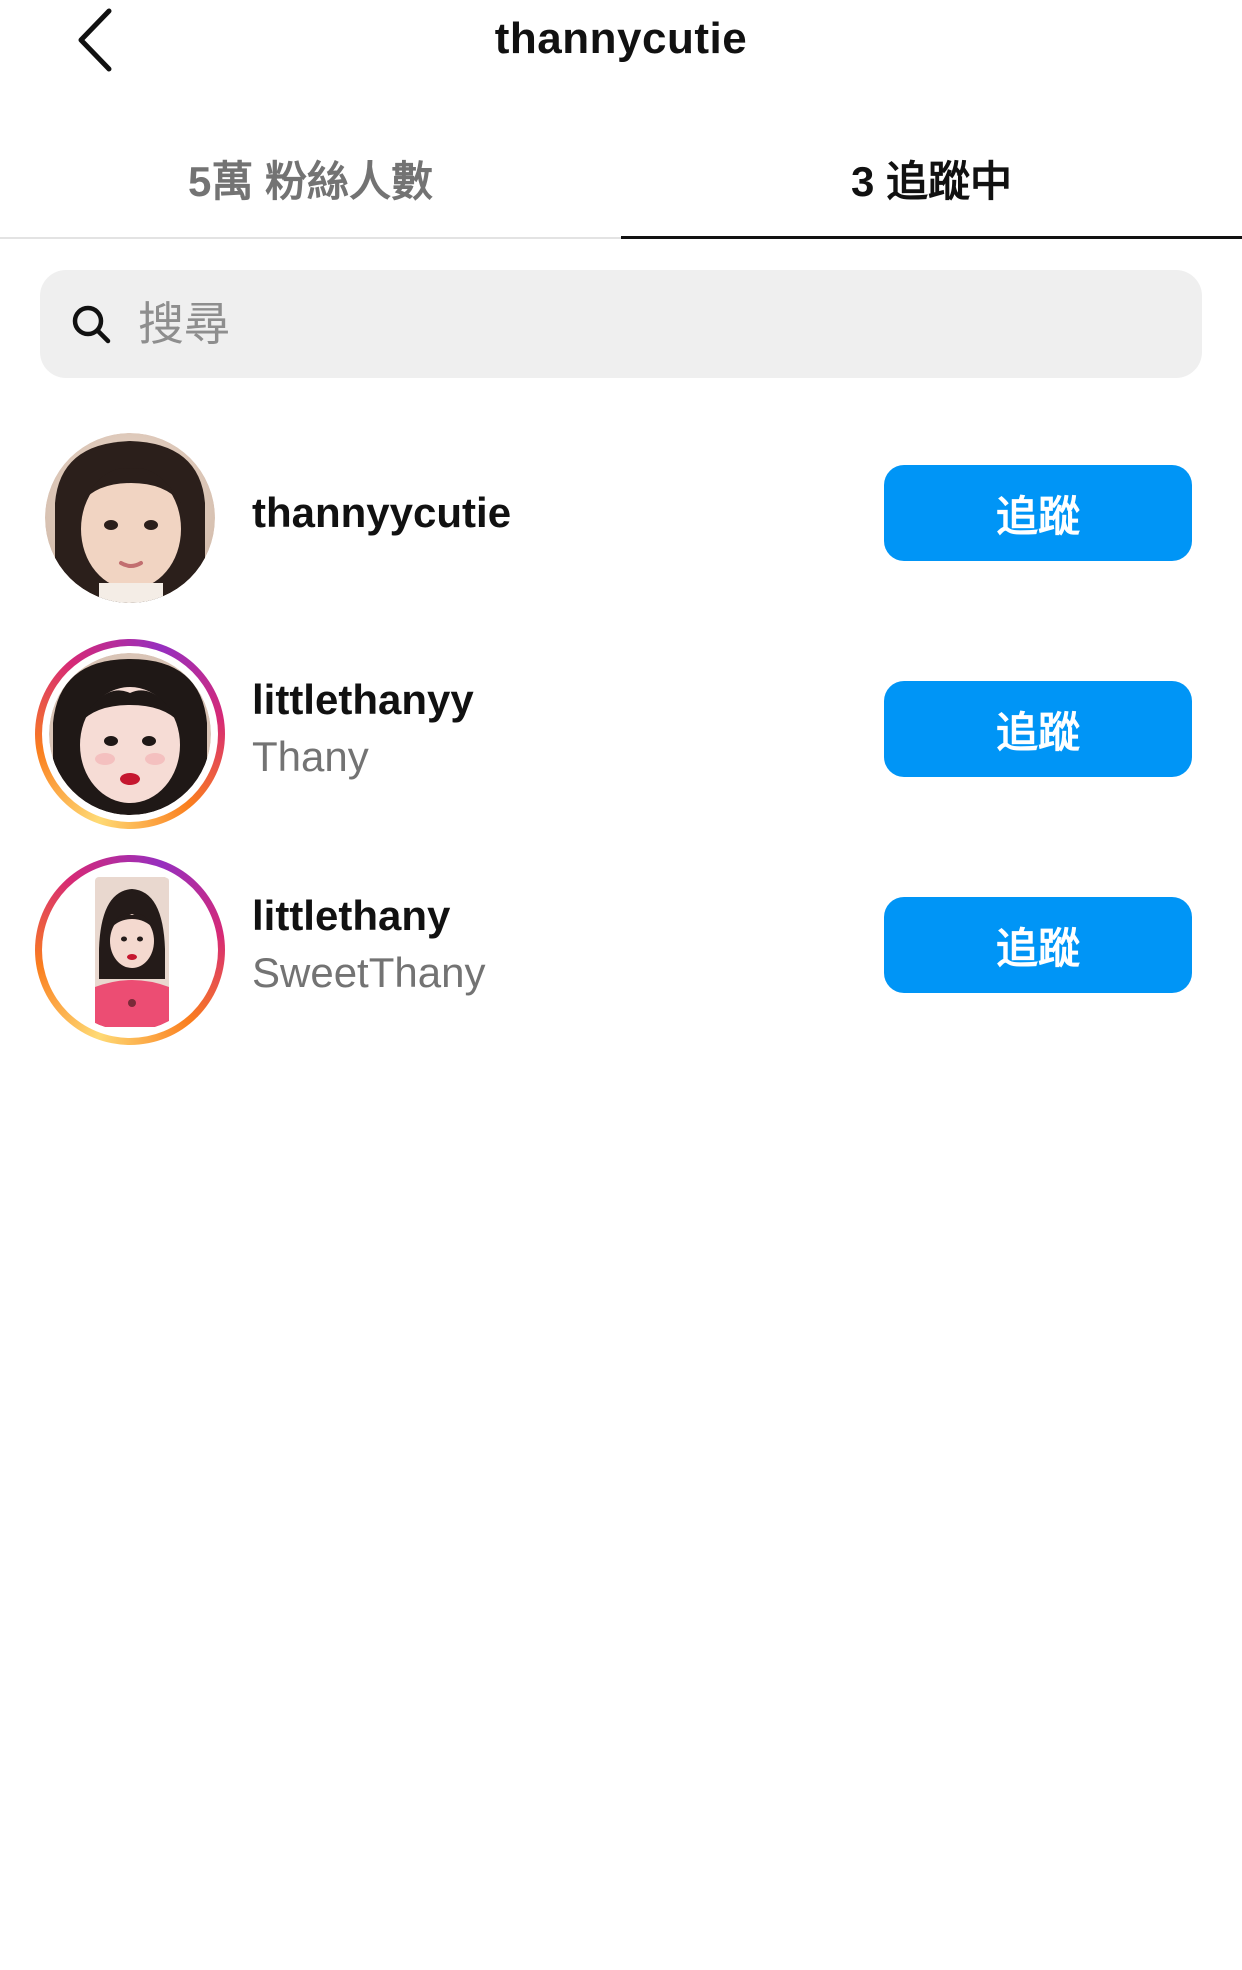  What do you see at coordinates (91, 324) in the screenshot?
I see `search-icon` at bounding box center [91, 324].